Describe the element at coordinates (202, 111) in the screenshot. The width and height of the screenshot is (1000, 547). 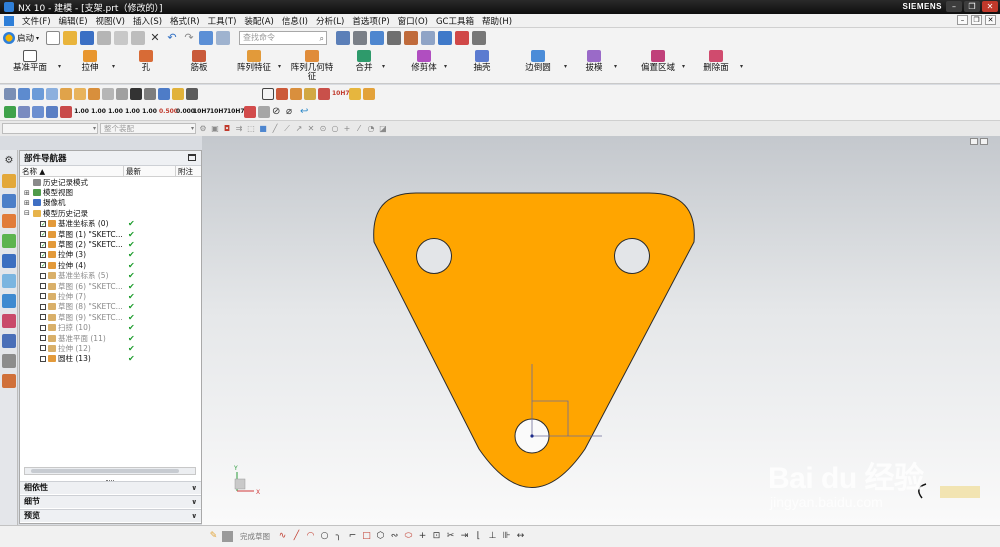
I see `dimension-icon-8: 10H7` at that location.